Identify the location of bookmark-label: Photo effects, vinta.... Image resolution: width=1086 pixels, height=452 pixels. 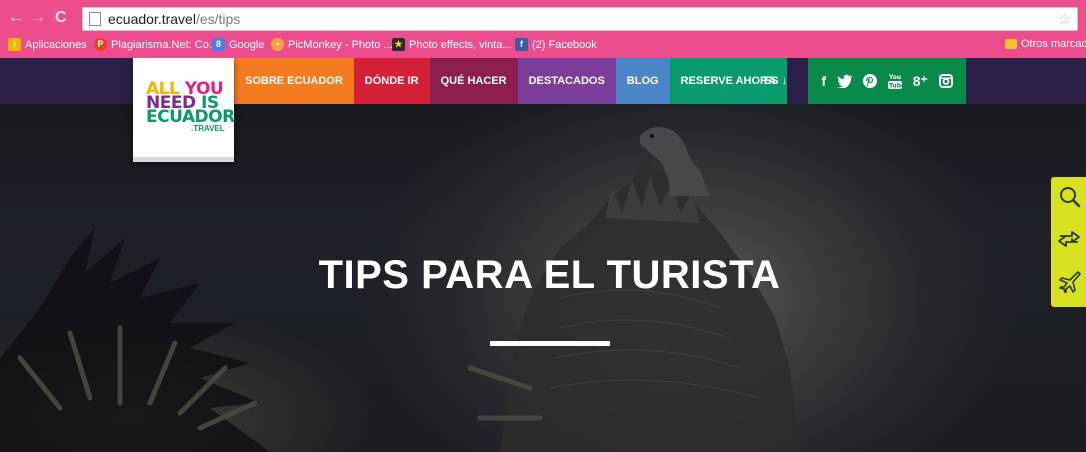
(460, 44).